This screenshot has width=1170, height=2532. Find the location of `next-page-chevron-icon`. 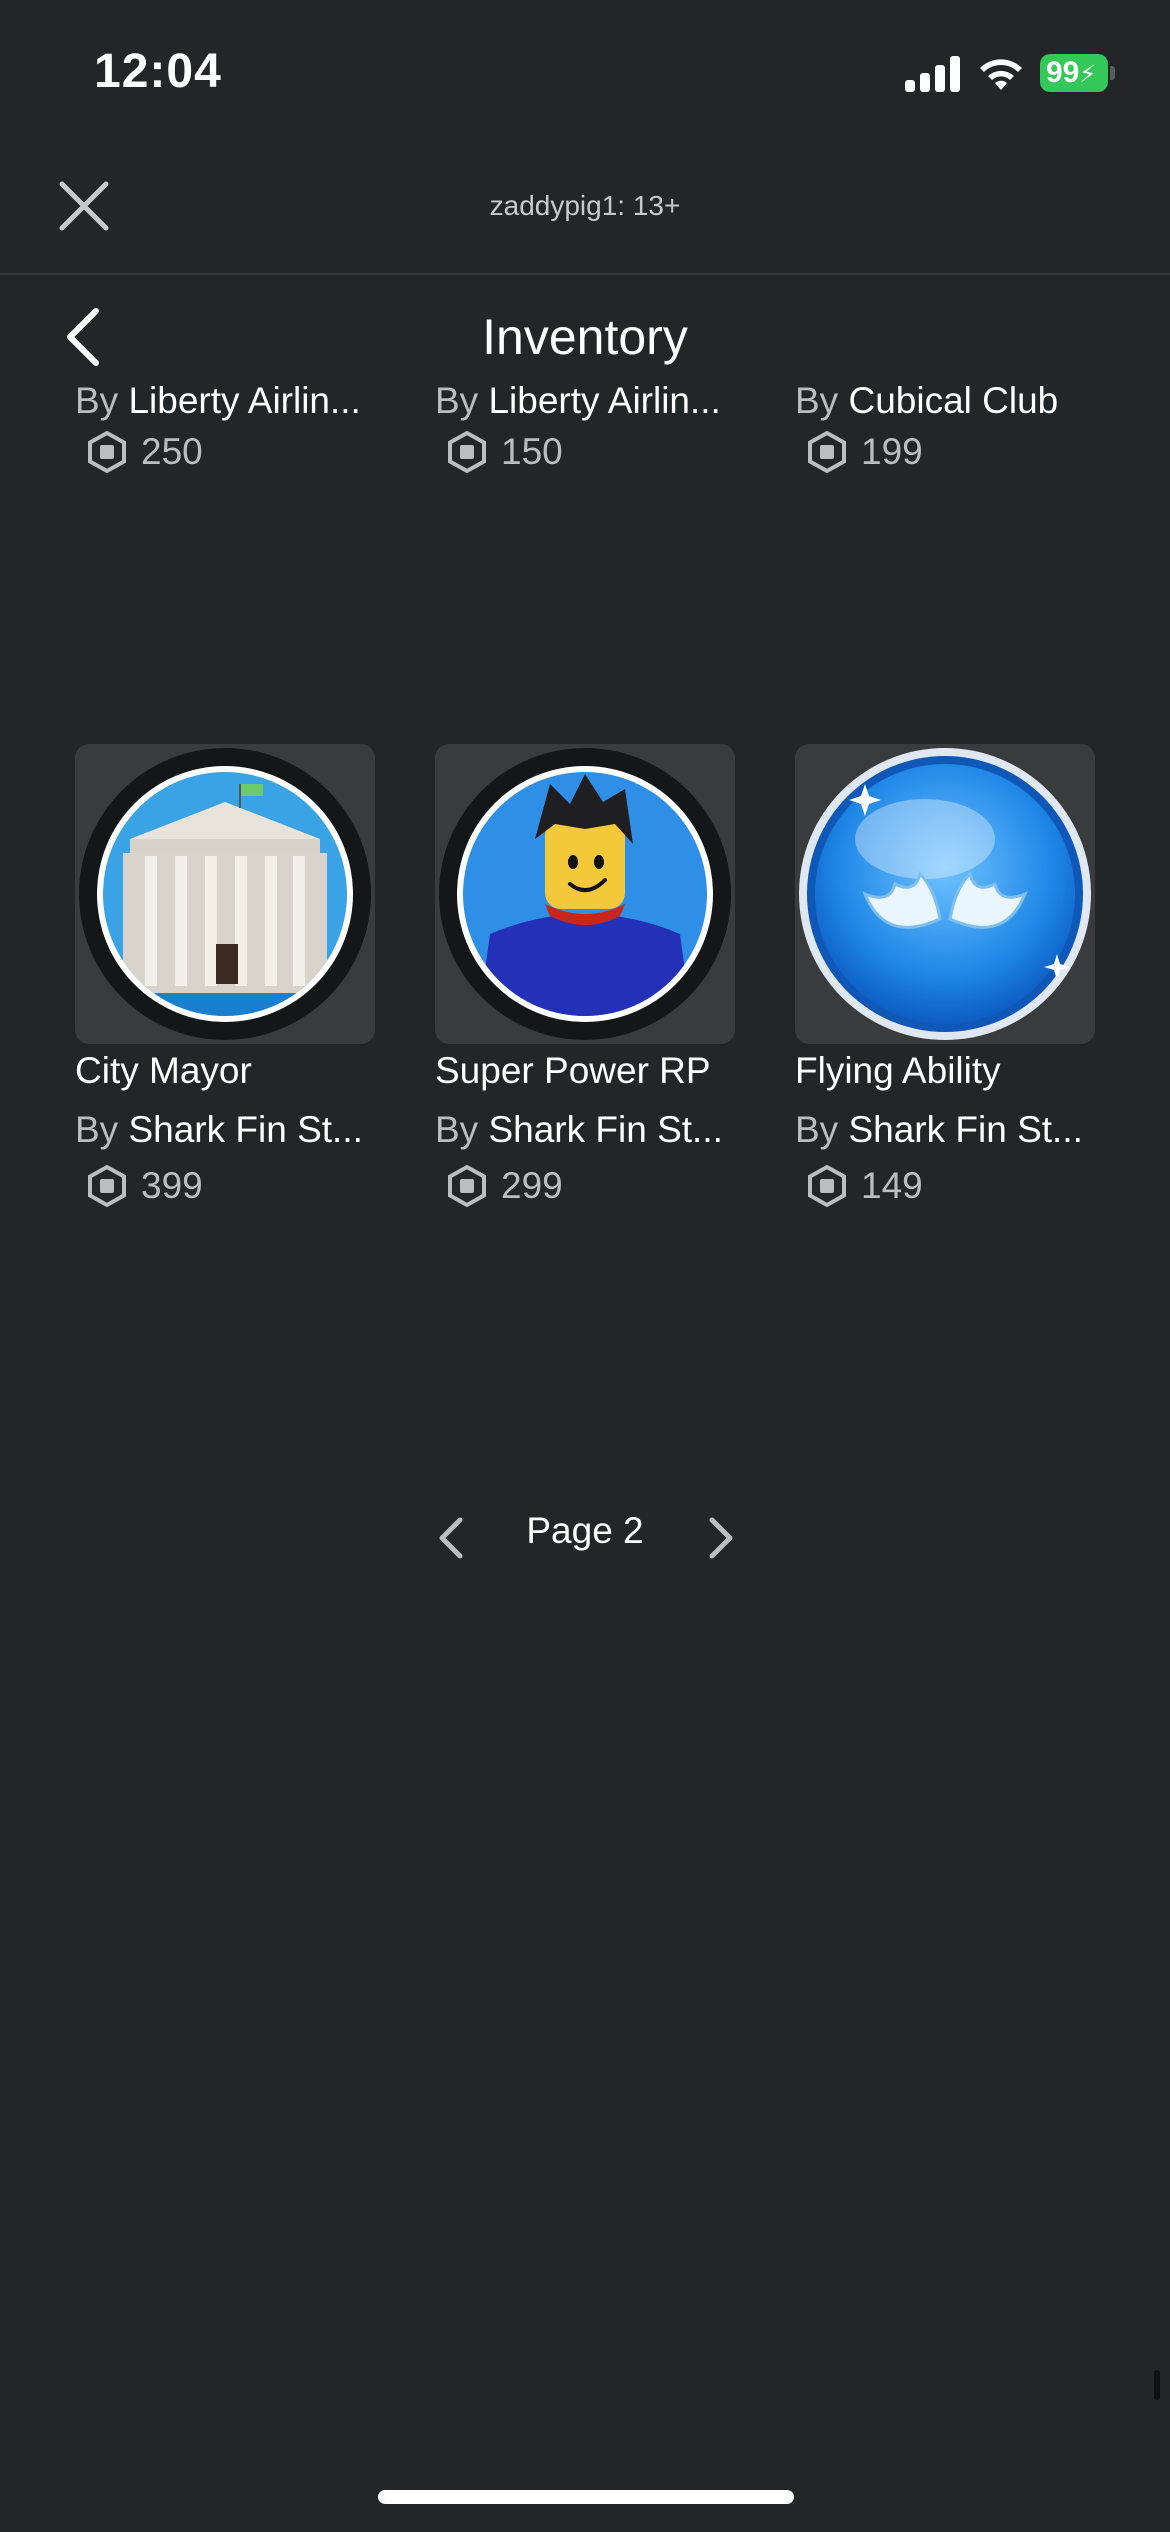

next-page-chevron-icon is located at coordinates (721, 1538).